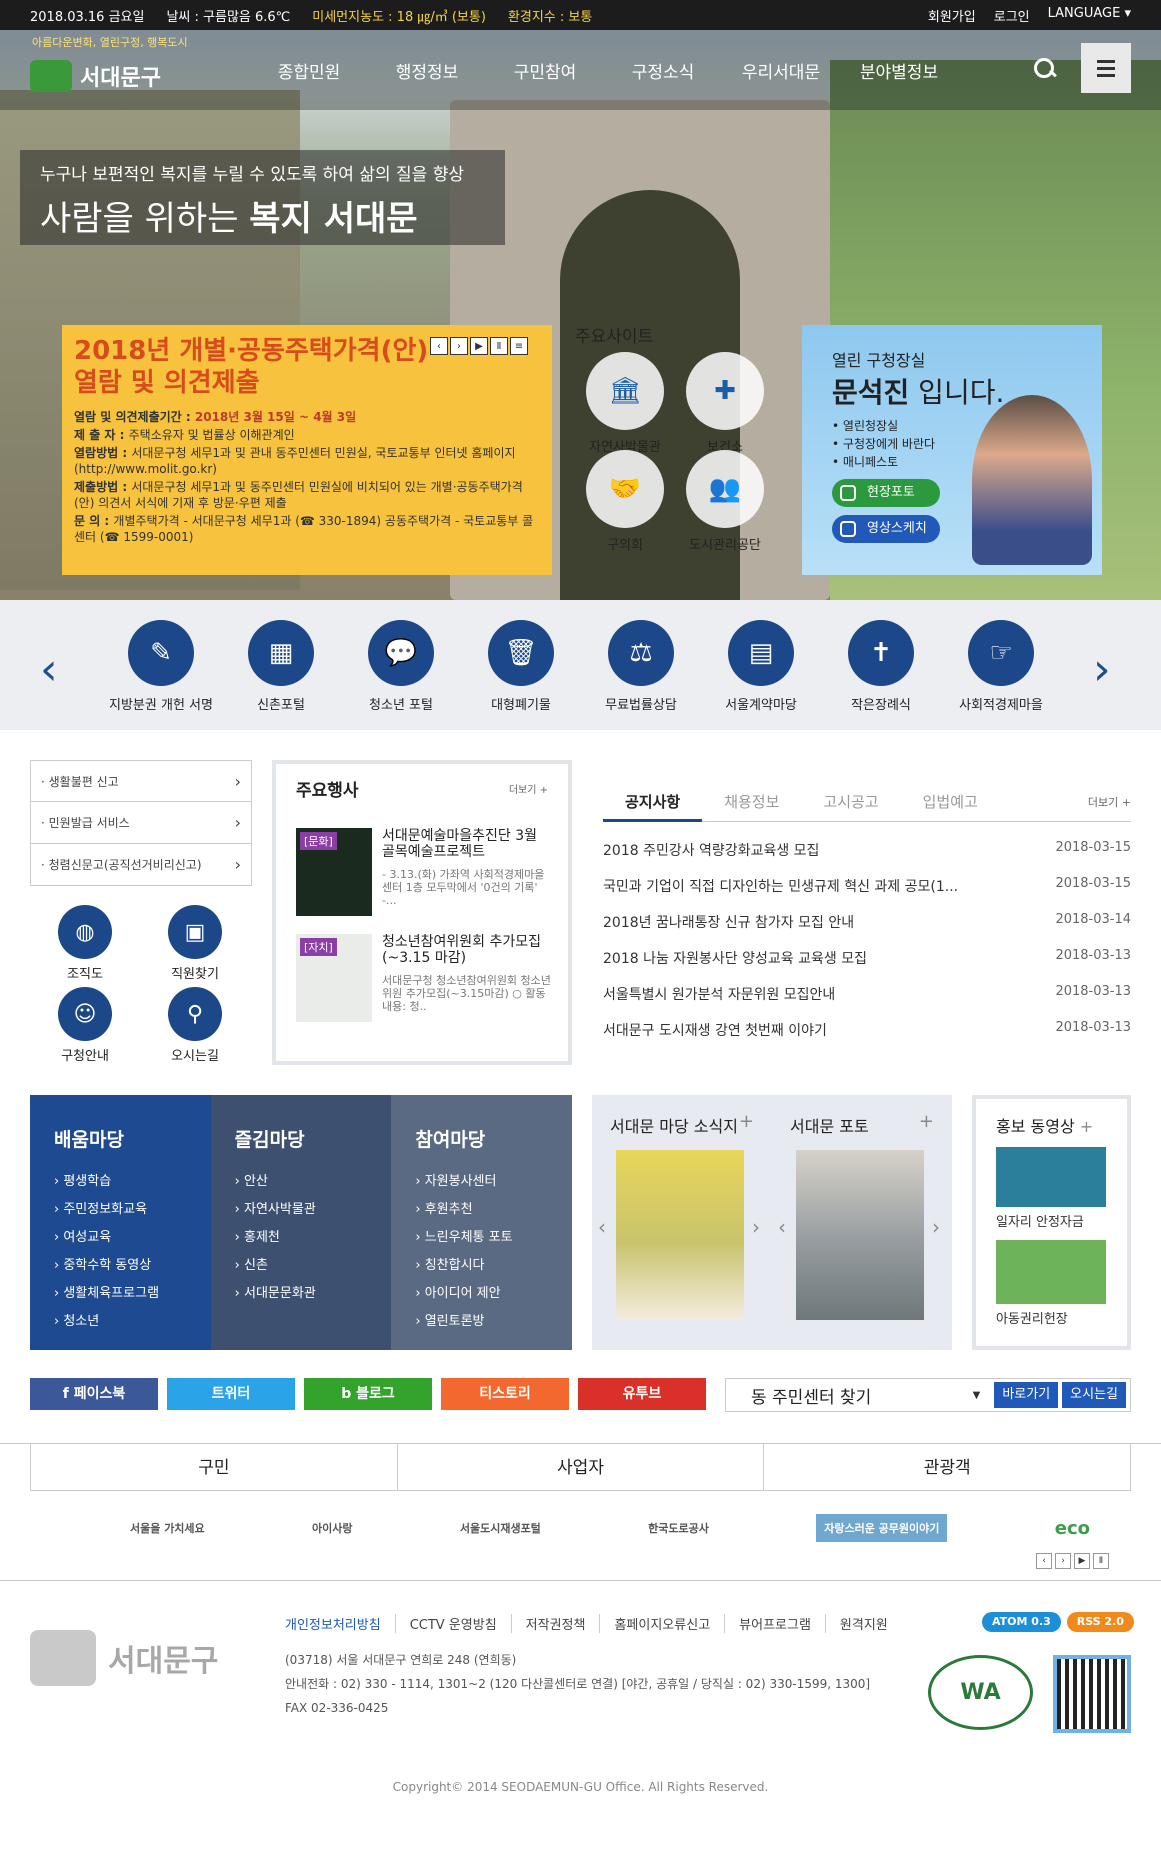  I want to click on promo-more-icon: +, so click(1086, 1126).